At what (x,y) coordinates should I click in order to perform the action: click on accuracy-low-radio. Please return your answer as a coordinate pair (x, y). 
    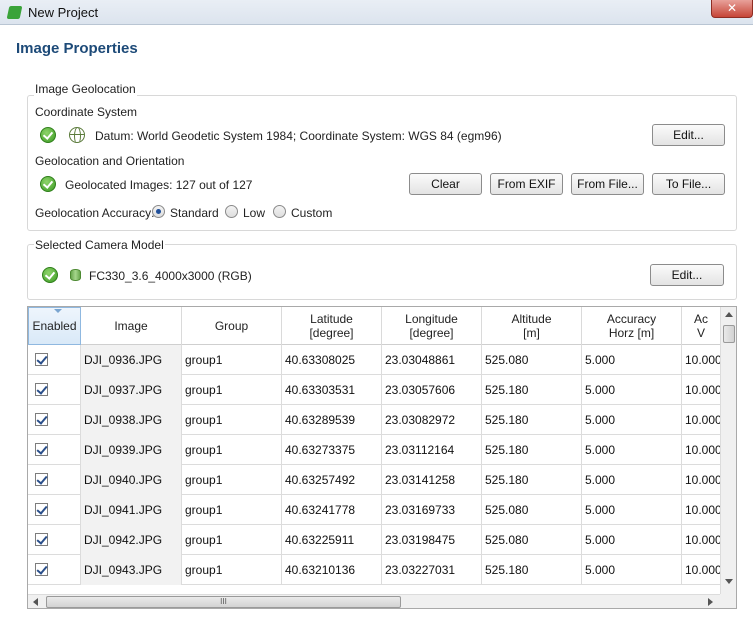
    Looking at the image, I should click on (231, 211).